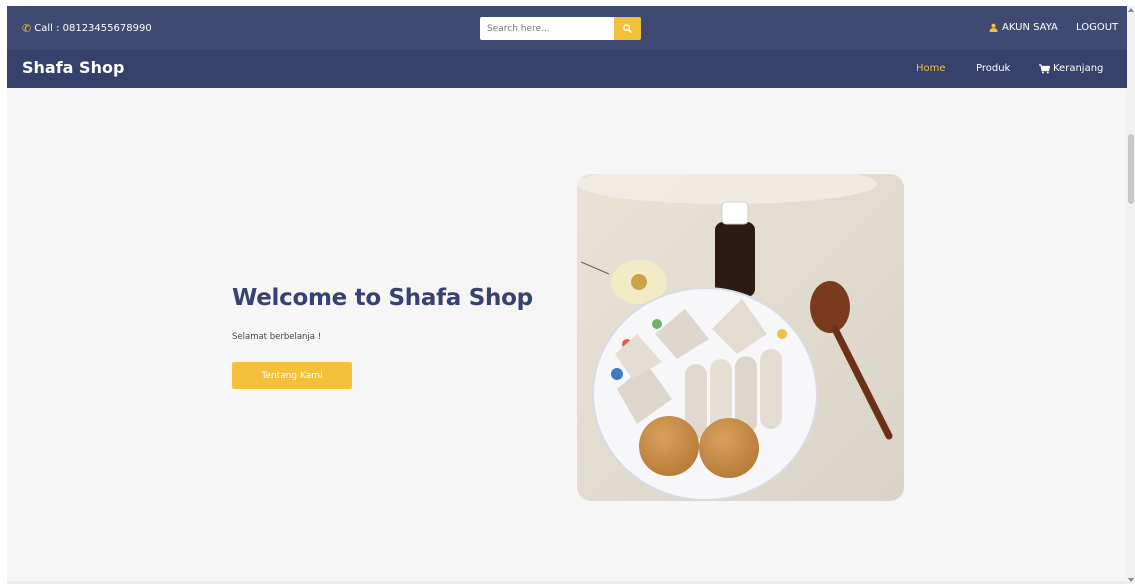 Image resolution: width=1135 pixels, height=584 pixels. What do you see at coordinates (1078, 68) in the screenshot?
I see `nav-keranjang-label: Keranjang` at bounding box center [1078, 68].